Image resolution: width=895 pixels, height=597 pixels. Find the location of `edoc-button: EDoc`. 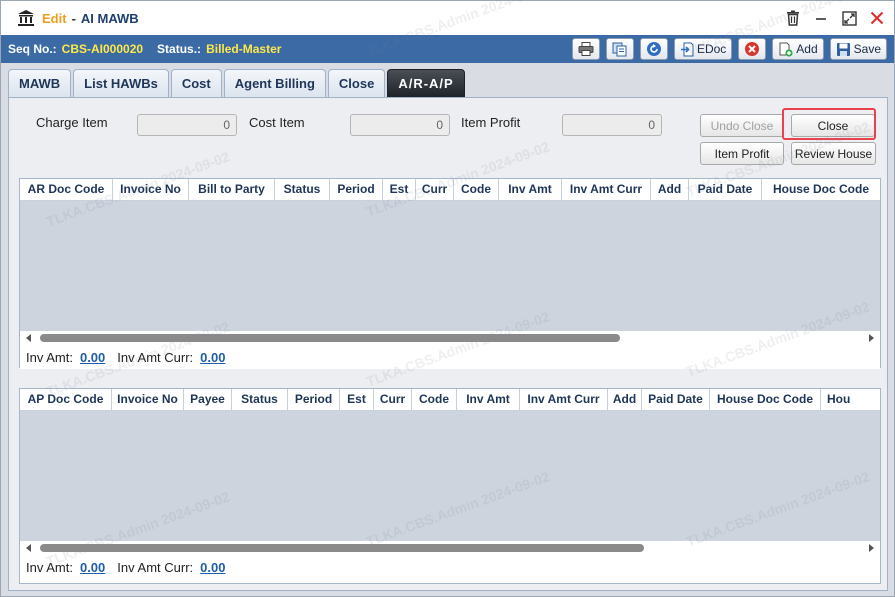

edoc-button: EDoc is located at coordinates (703, 49).